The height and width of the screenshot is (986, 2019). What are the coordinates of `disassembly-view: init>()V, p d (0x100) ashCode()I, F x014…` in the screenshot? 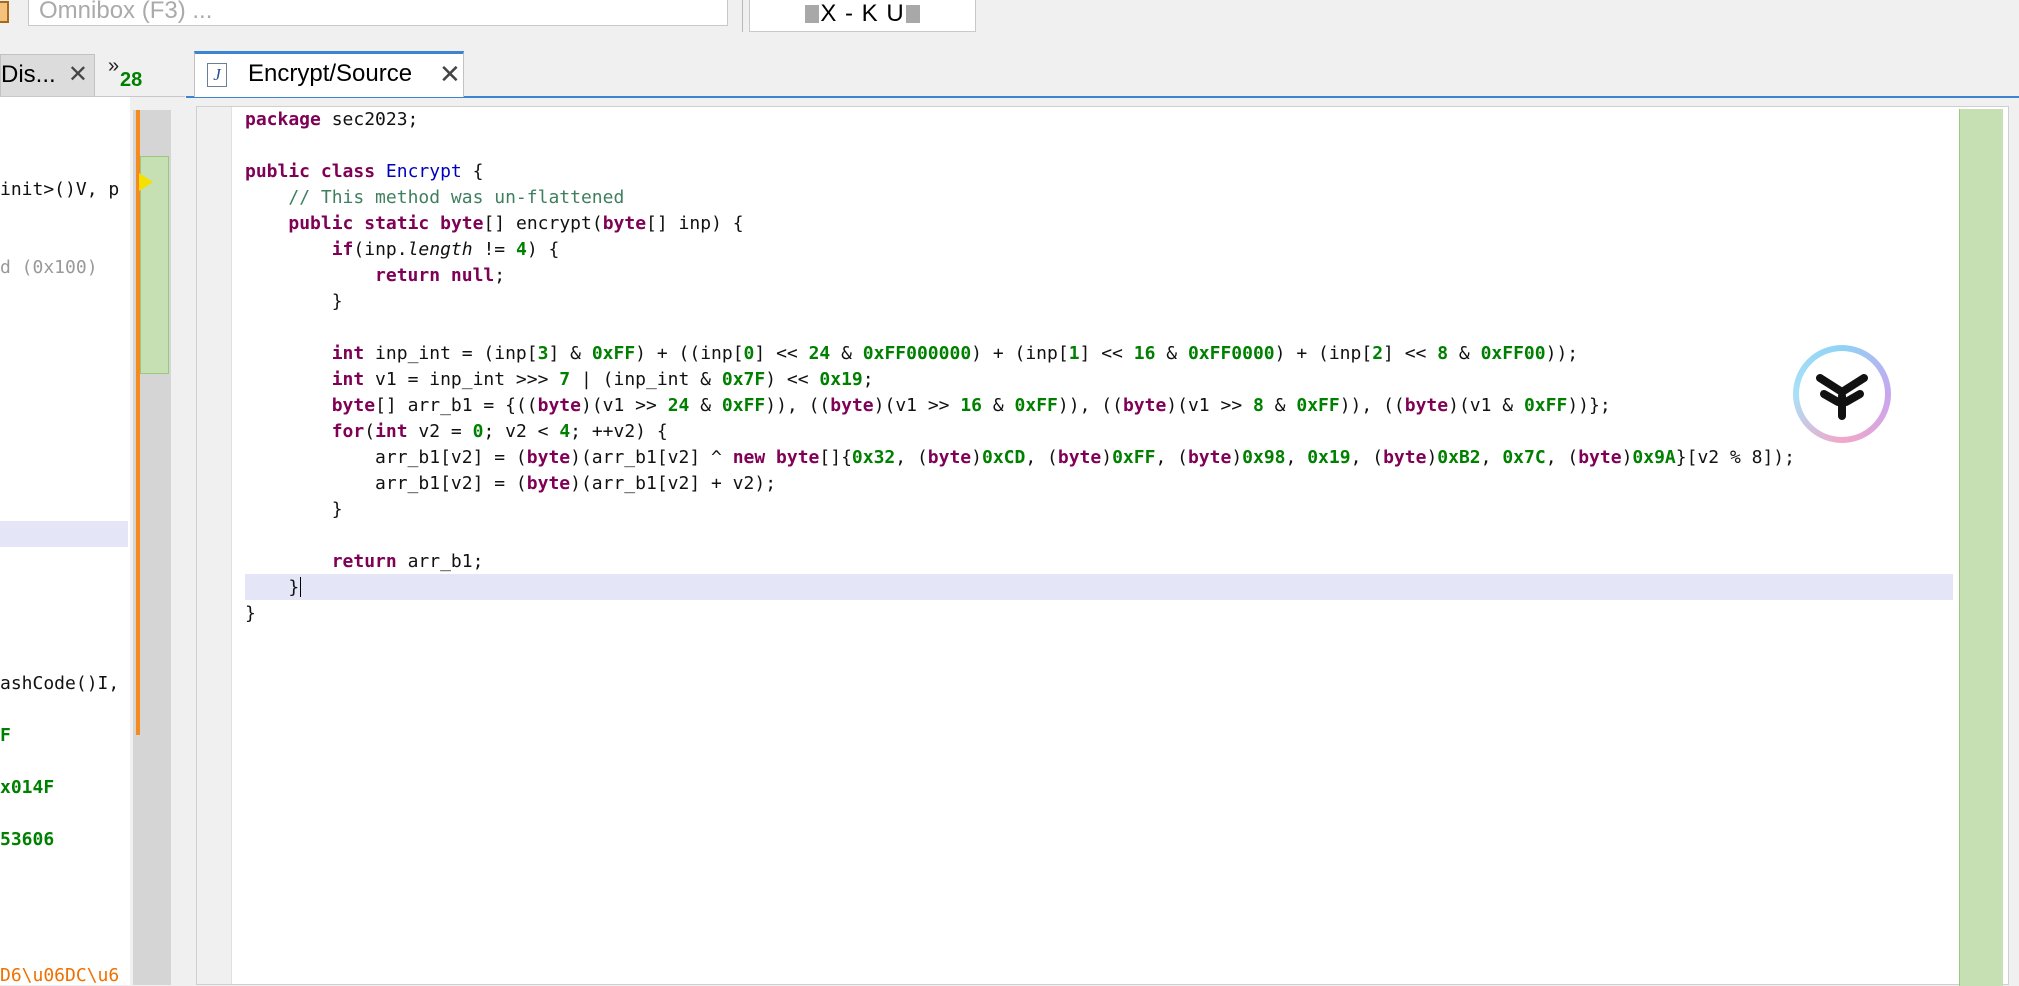 It's located at (65, 541).